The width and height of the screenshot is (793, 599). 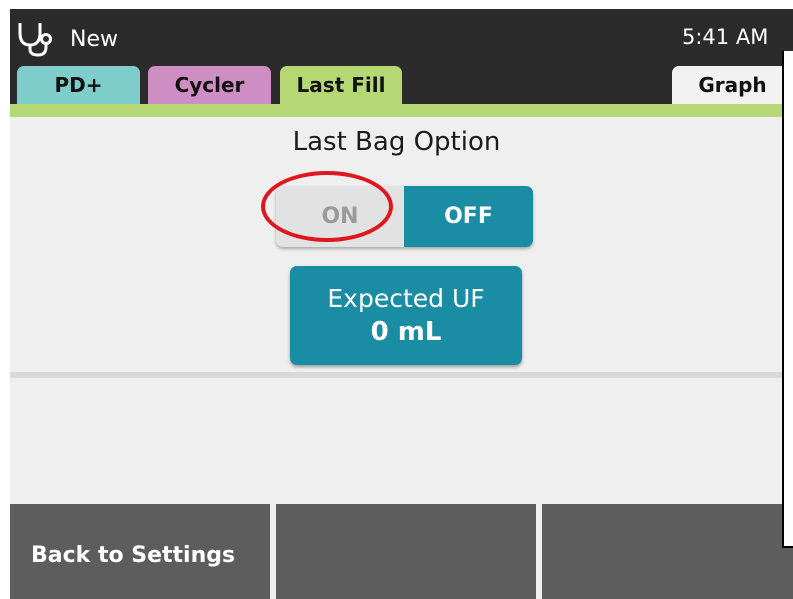 What do you see at coordinates (39, 39) in the screenshot?
I see `stethoscope-icon` at bounding box center [39, 39].